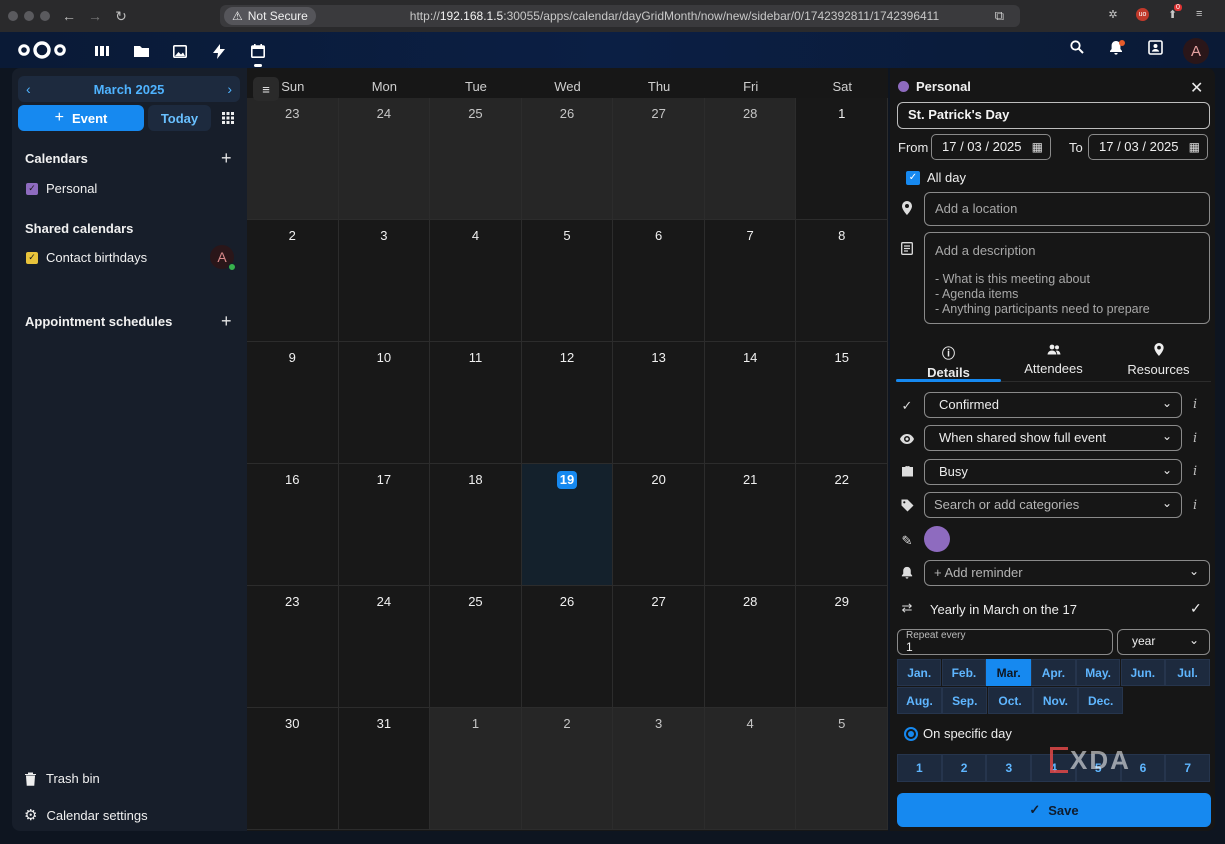  What do you see at coordinates (62, 778) in the screenshot?
I see `trash-bin-link: Trash bin` at bounding box center [62, 778].